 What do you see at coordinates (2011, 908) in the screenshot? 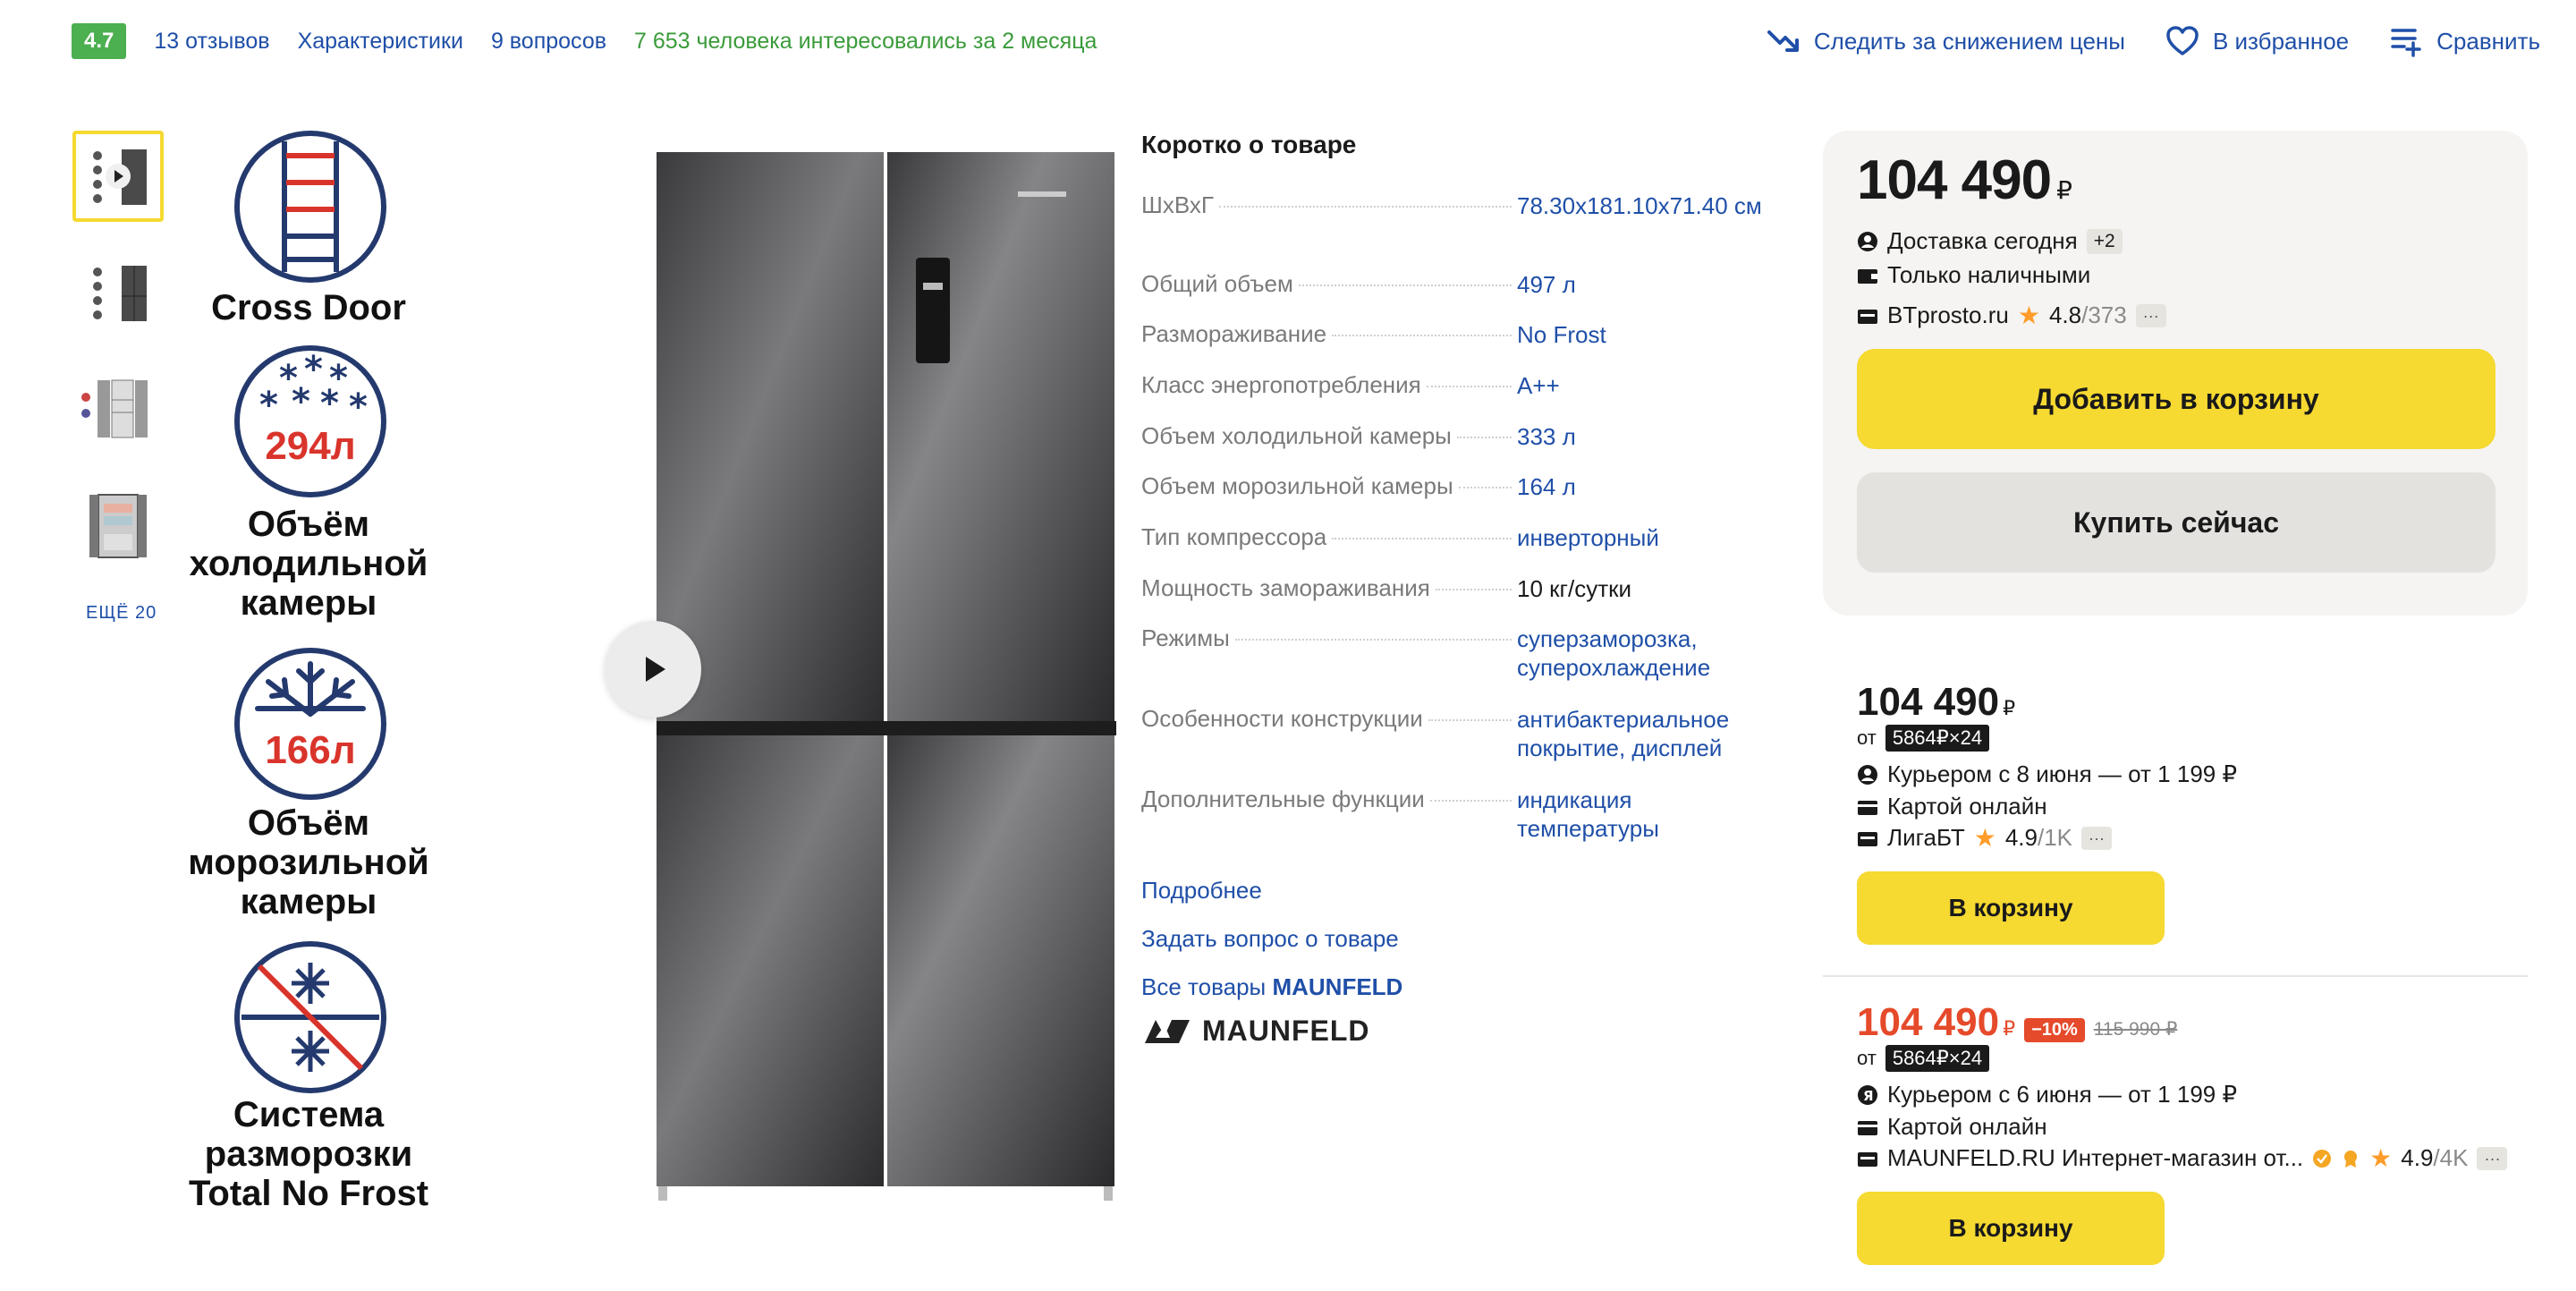
I see `offer-2-cart-button: В корзину` at bounding box center [2011, 908].